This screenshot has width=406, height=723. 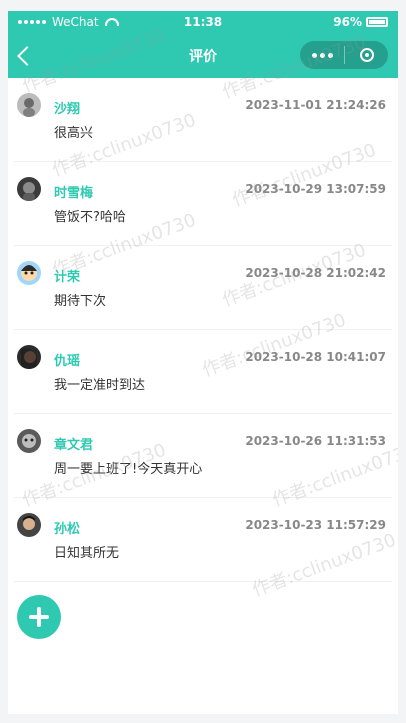 What do you see at coordinates (203, 540) in the screenshot?
I see `list-item: 孙松 2023-10-23 11:57:29 日知其所无` at bounding box center [203, 540].